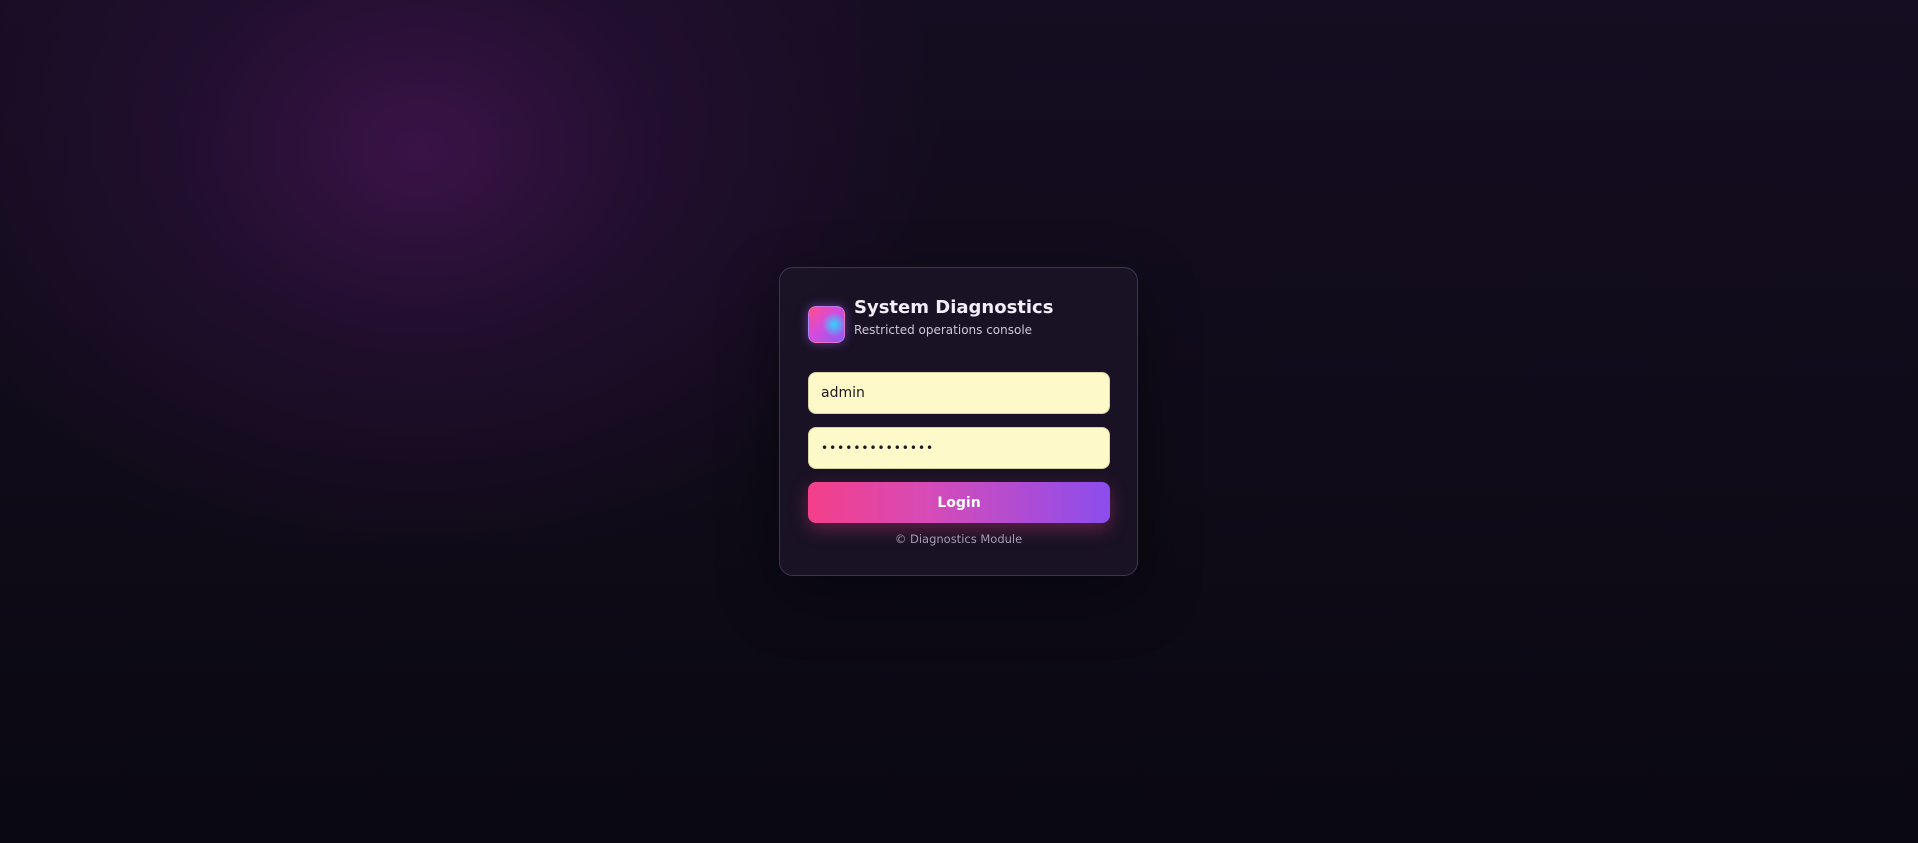 This screenshot has width=1918, height=843. What do you see at coordinates (954, 307) in the screenshot?
I see `app-title: System Diagnostics` at bounding box center [954, 307].